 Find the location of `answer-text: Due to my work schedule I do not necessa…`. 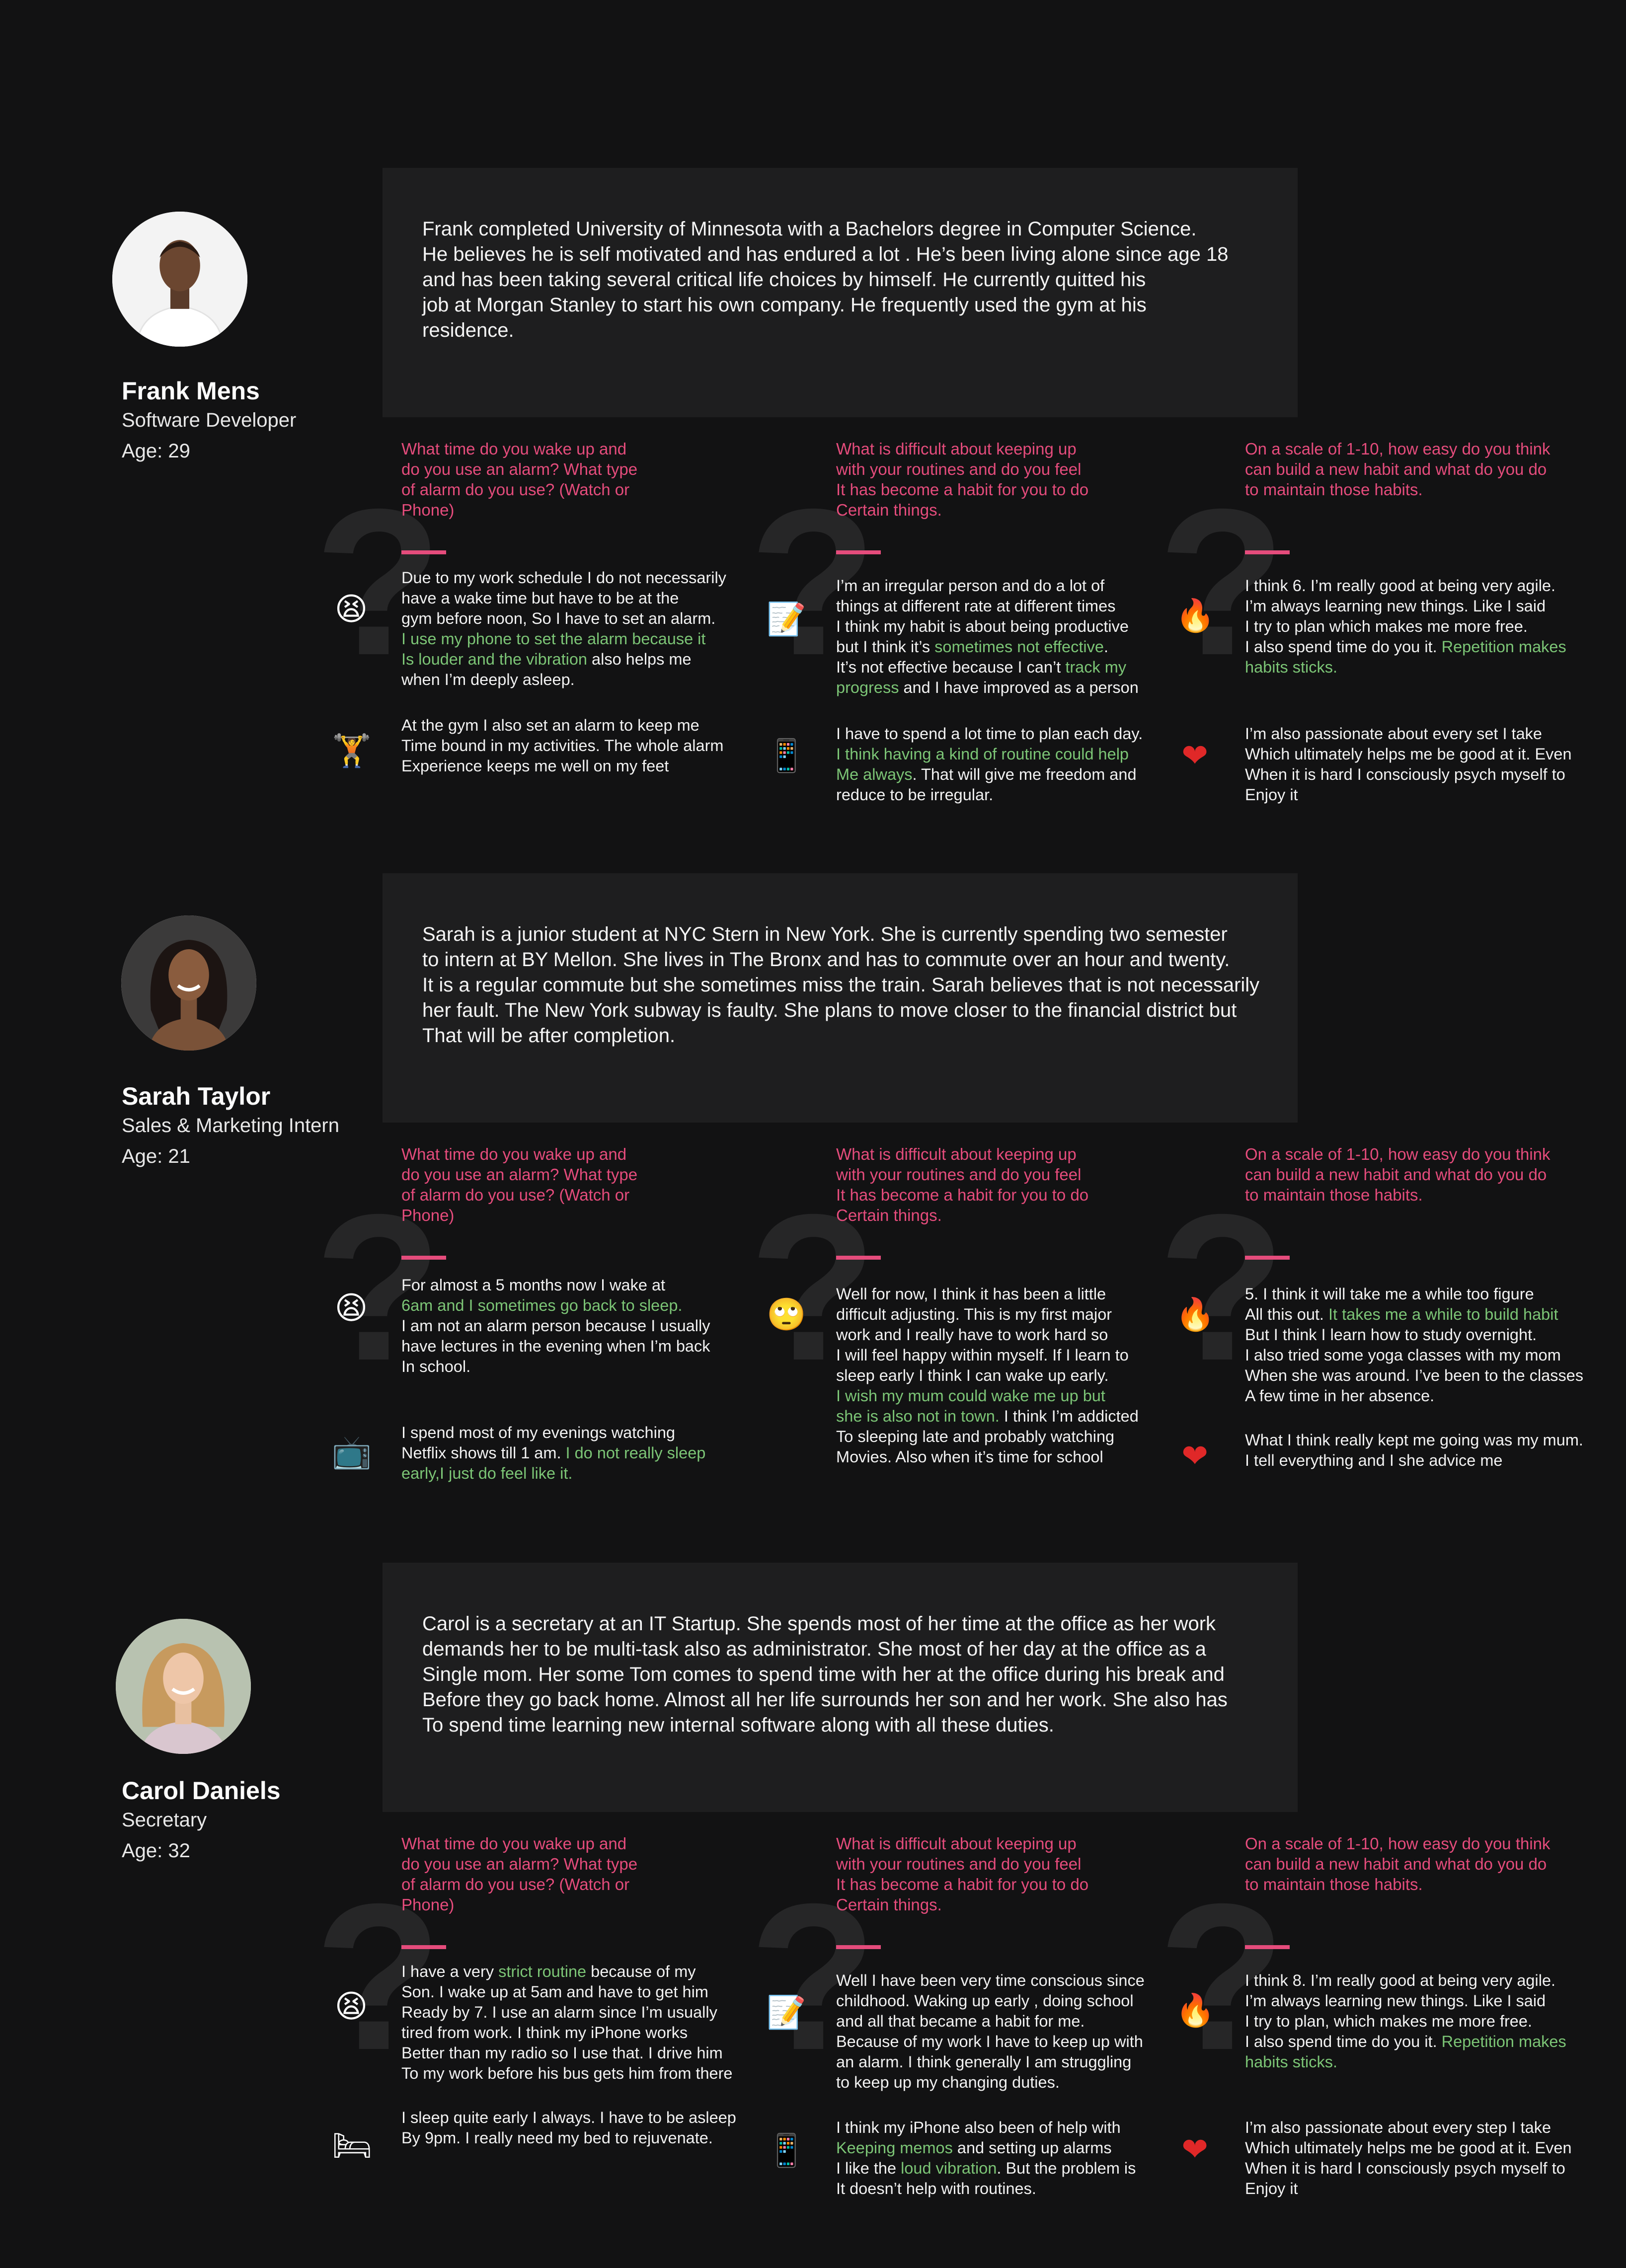

answer-text: Due to my work schedule I do not necessa… is located at coordinates (585, 629).